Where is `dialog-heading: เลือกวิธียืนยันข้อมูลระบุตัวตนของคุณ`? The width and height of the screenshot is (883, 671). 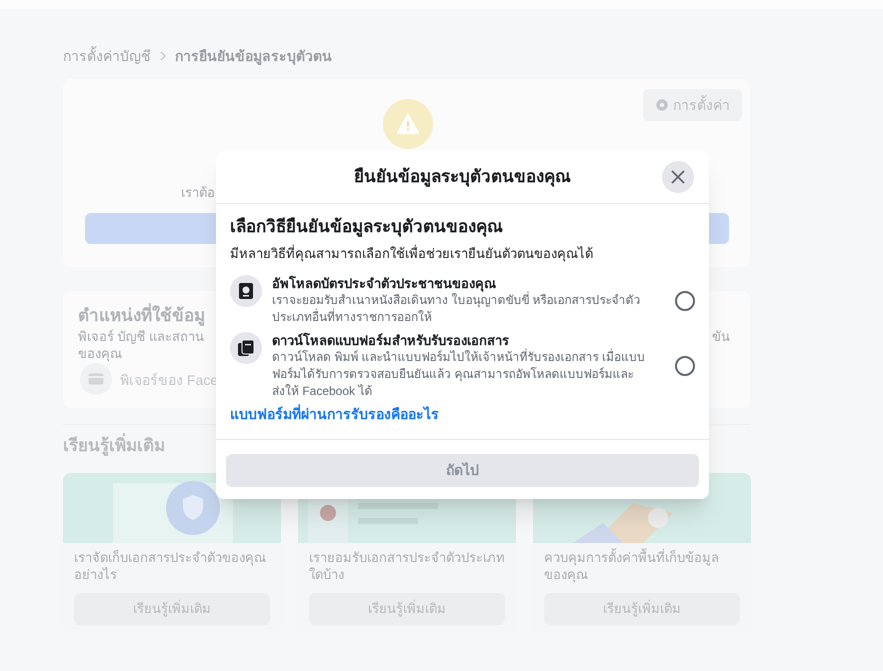
dialog-heading: เลือกวิธียืนยันข้อมูลระบุตัวตนของคุณ is located at coordinates (366, 227).